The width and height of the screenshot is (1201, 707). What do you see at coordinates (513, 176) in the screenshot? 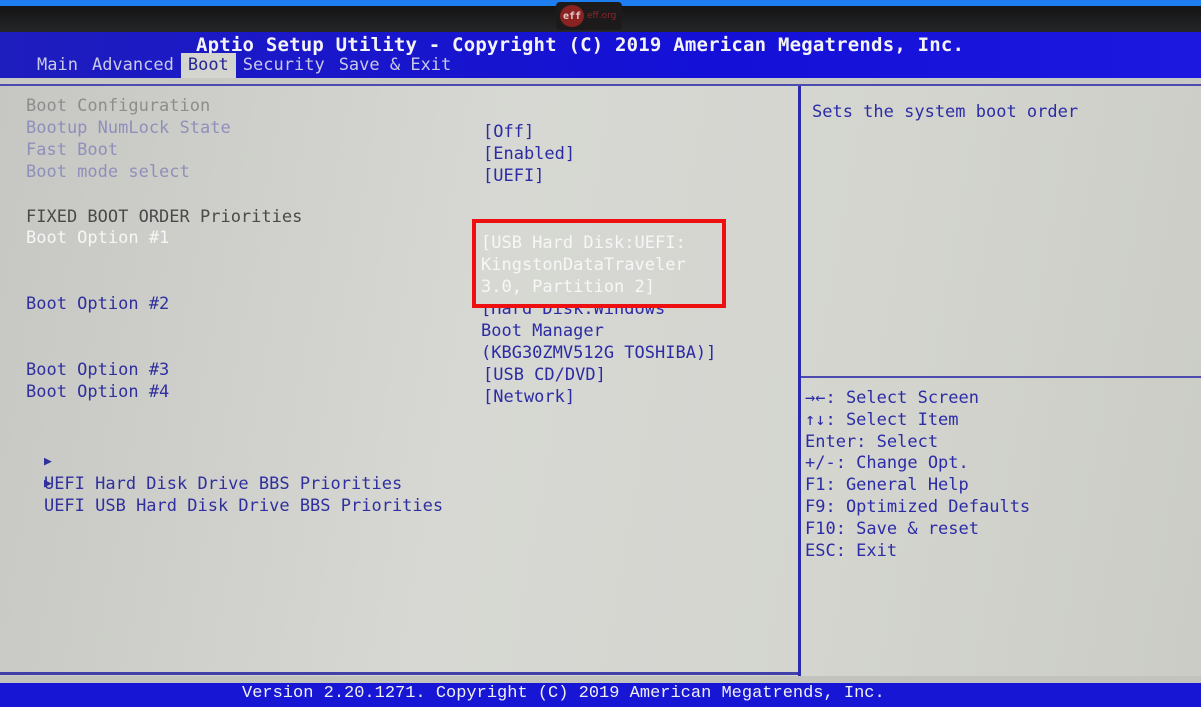
I see `boot-mode-value: [UEFI]` at bounding box center [513, 176].